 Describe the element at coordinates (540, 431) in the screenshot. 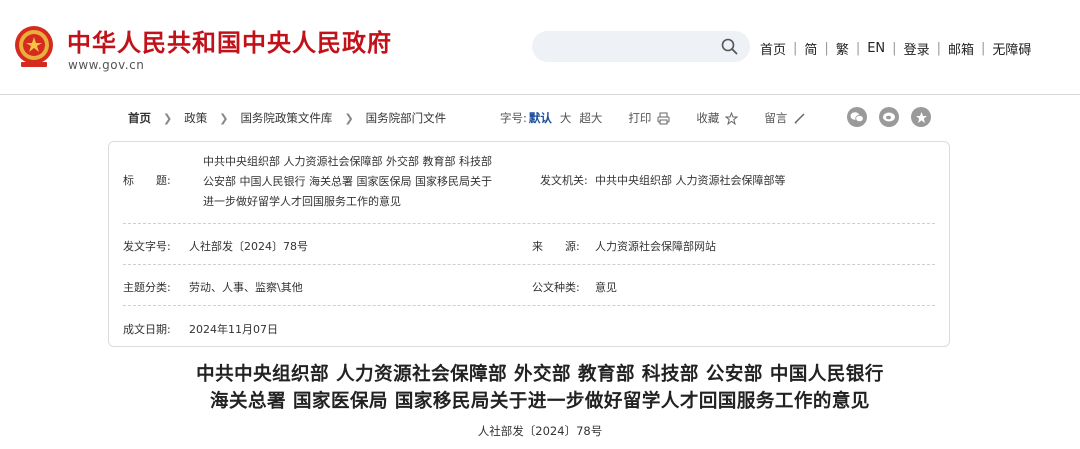

I see `document-number: 人社部发〔2024〕78号` at that location.